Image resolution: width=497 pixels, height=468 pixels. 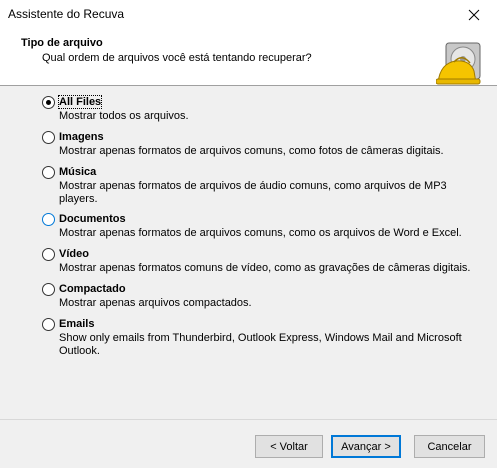 What do you see at coordinates (92, 219) in the screenshot?
I see `option-label: Documentos` at bounding box center [92, 219].